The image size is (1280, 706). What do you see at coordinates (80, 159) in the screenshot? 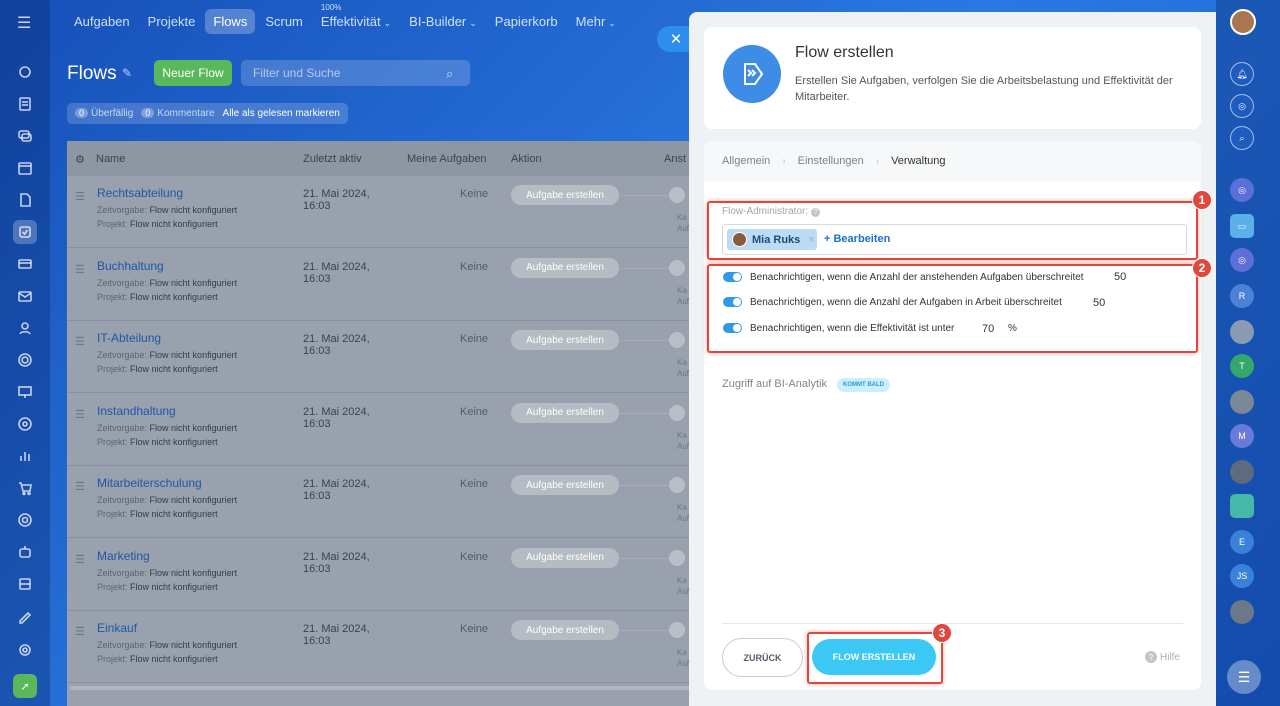
I see `gear-icon: ⚙` at bounding box center [80, 159].